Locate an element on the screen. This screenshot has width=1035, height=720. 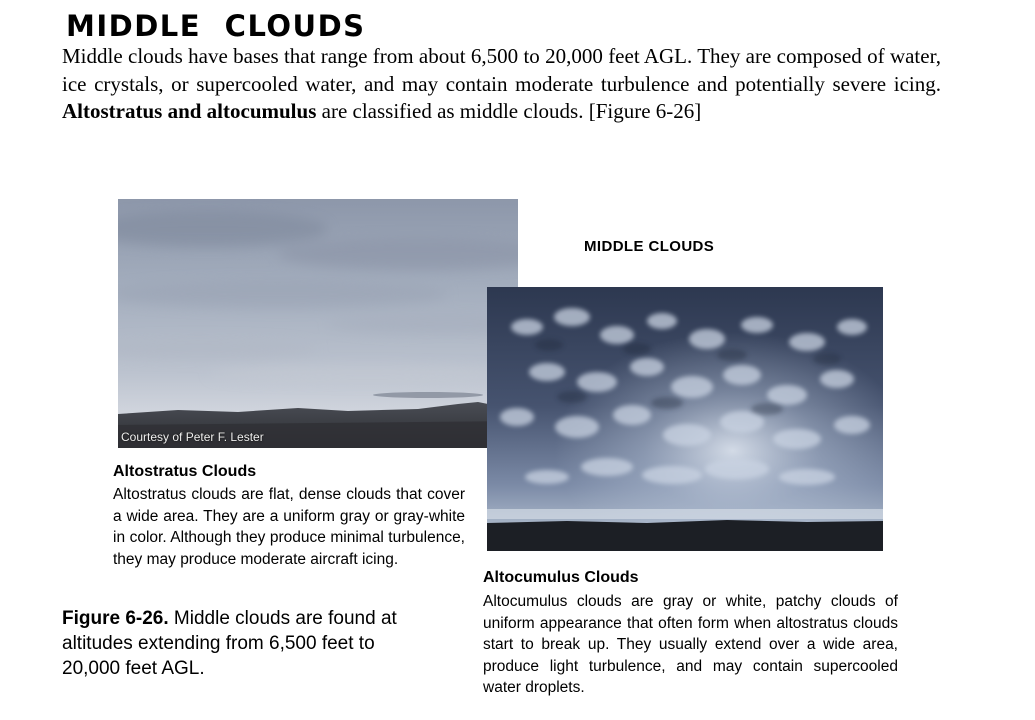
altocumulus-caption-title: Altocumulus Clouds is located at coordinates (561, 577).